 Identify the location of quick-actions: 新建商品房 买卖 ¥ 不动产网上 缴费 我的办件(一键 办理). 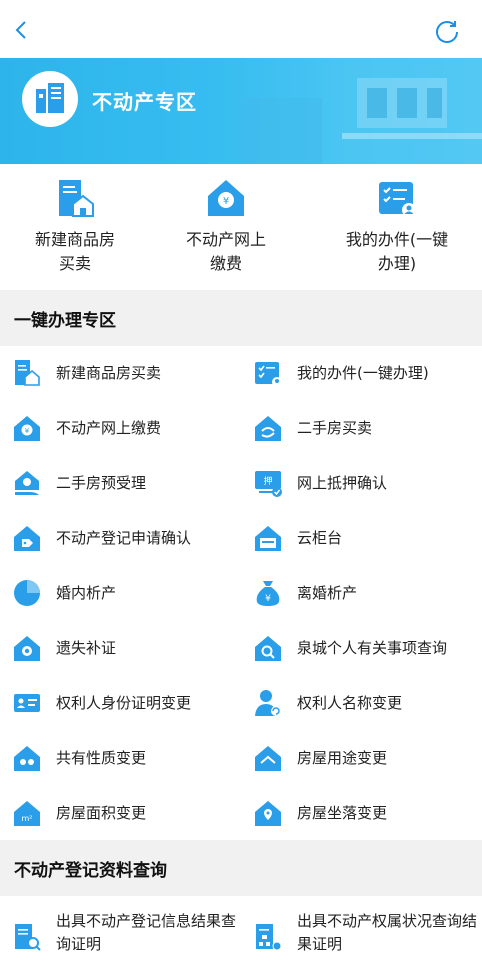
(241, 226).